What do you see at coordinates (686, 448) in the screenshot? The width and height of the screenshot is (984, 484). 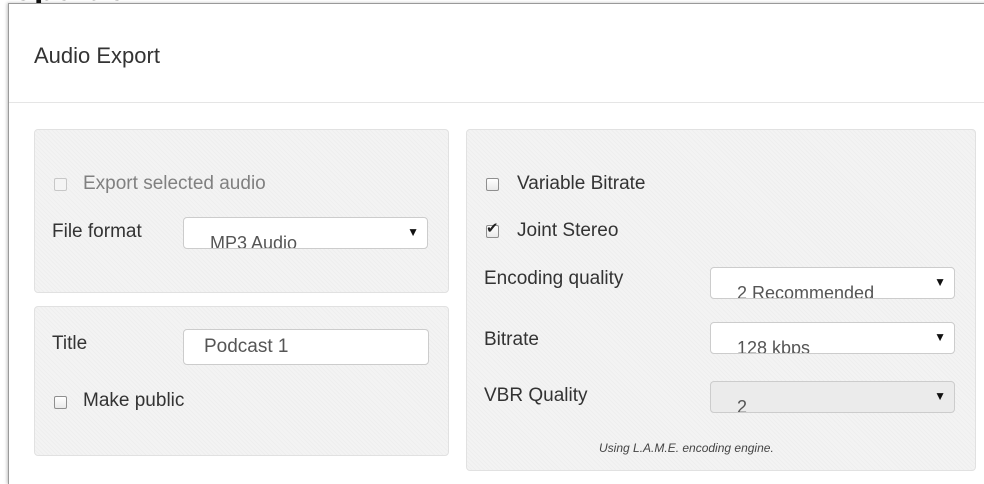 I see `encoding-engine-note: Using L.A.M.E. encoding engine.` at bounding box center [686, 448].